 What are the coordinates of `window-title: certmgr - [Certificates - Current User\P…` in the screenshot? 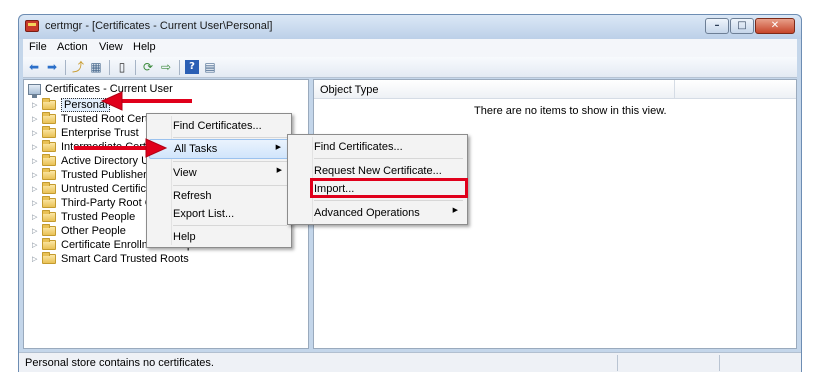 It's located at (159, 26).